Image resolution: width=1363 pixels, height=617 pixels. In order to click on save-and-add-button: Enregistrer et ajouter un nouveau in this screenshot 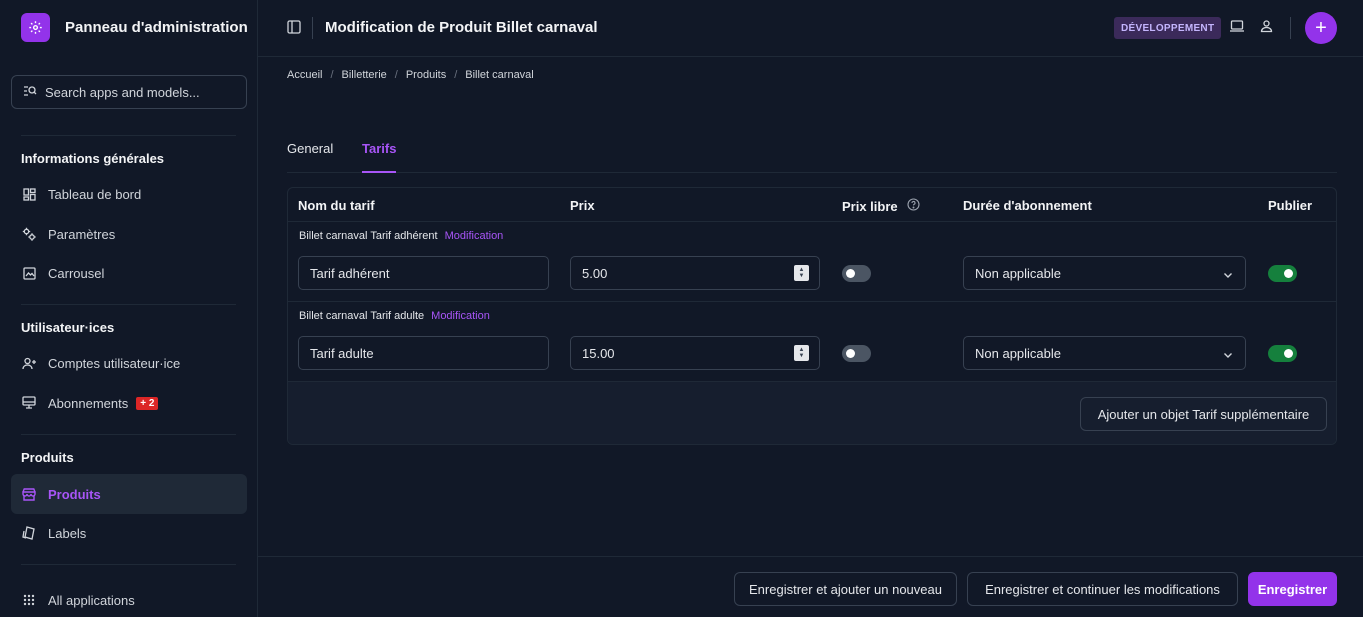, I will do `click(845, 589)`.